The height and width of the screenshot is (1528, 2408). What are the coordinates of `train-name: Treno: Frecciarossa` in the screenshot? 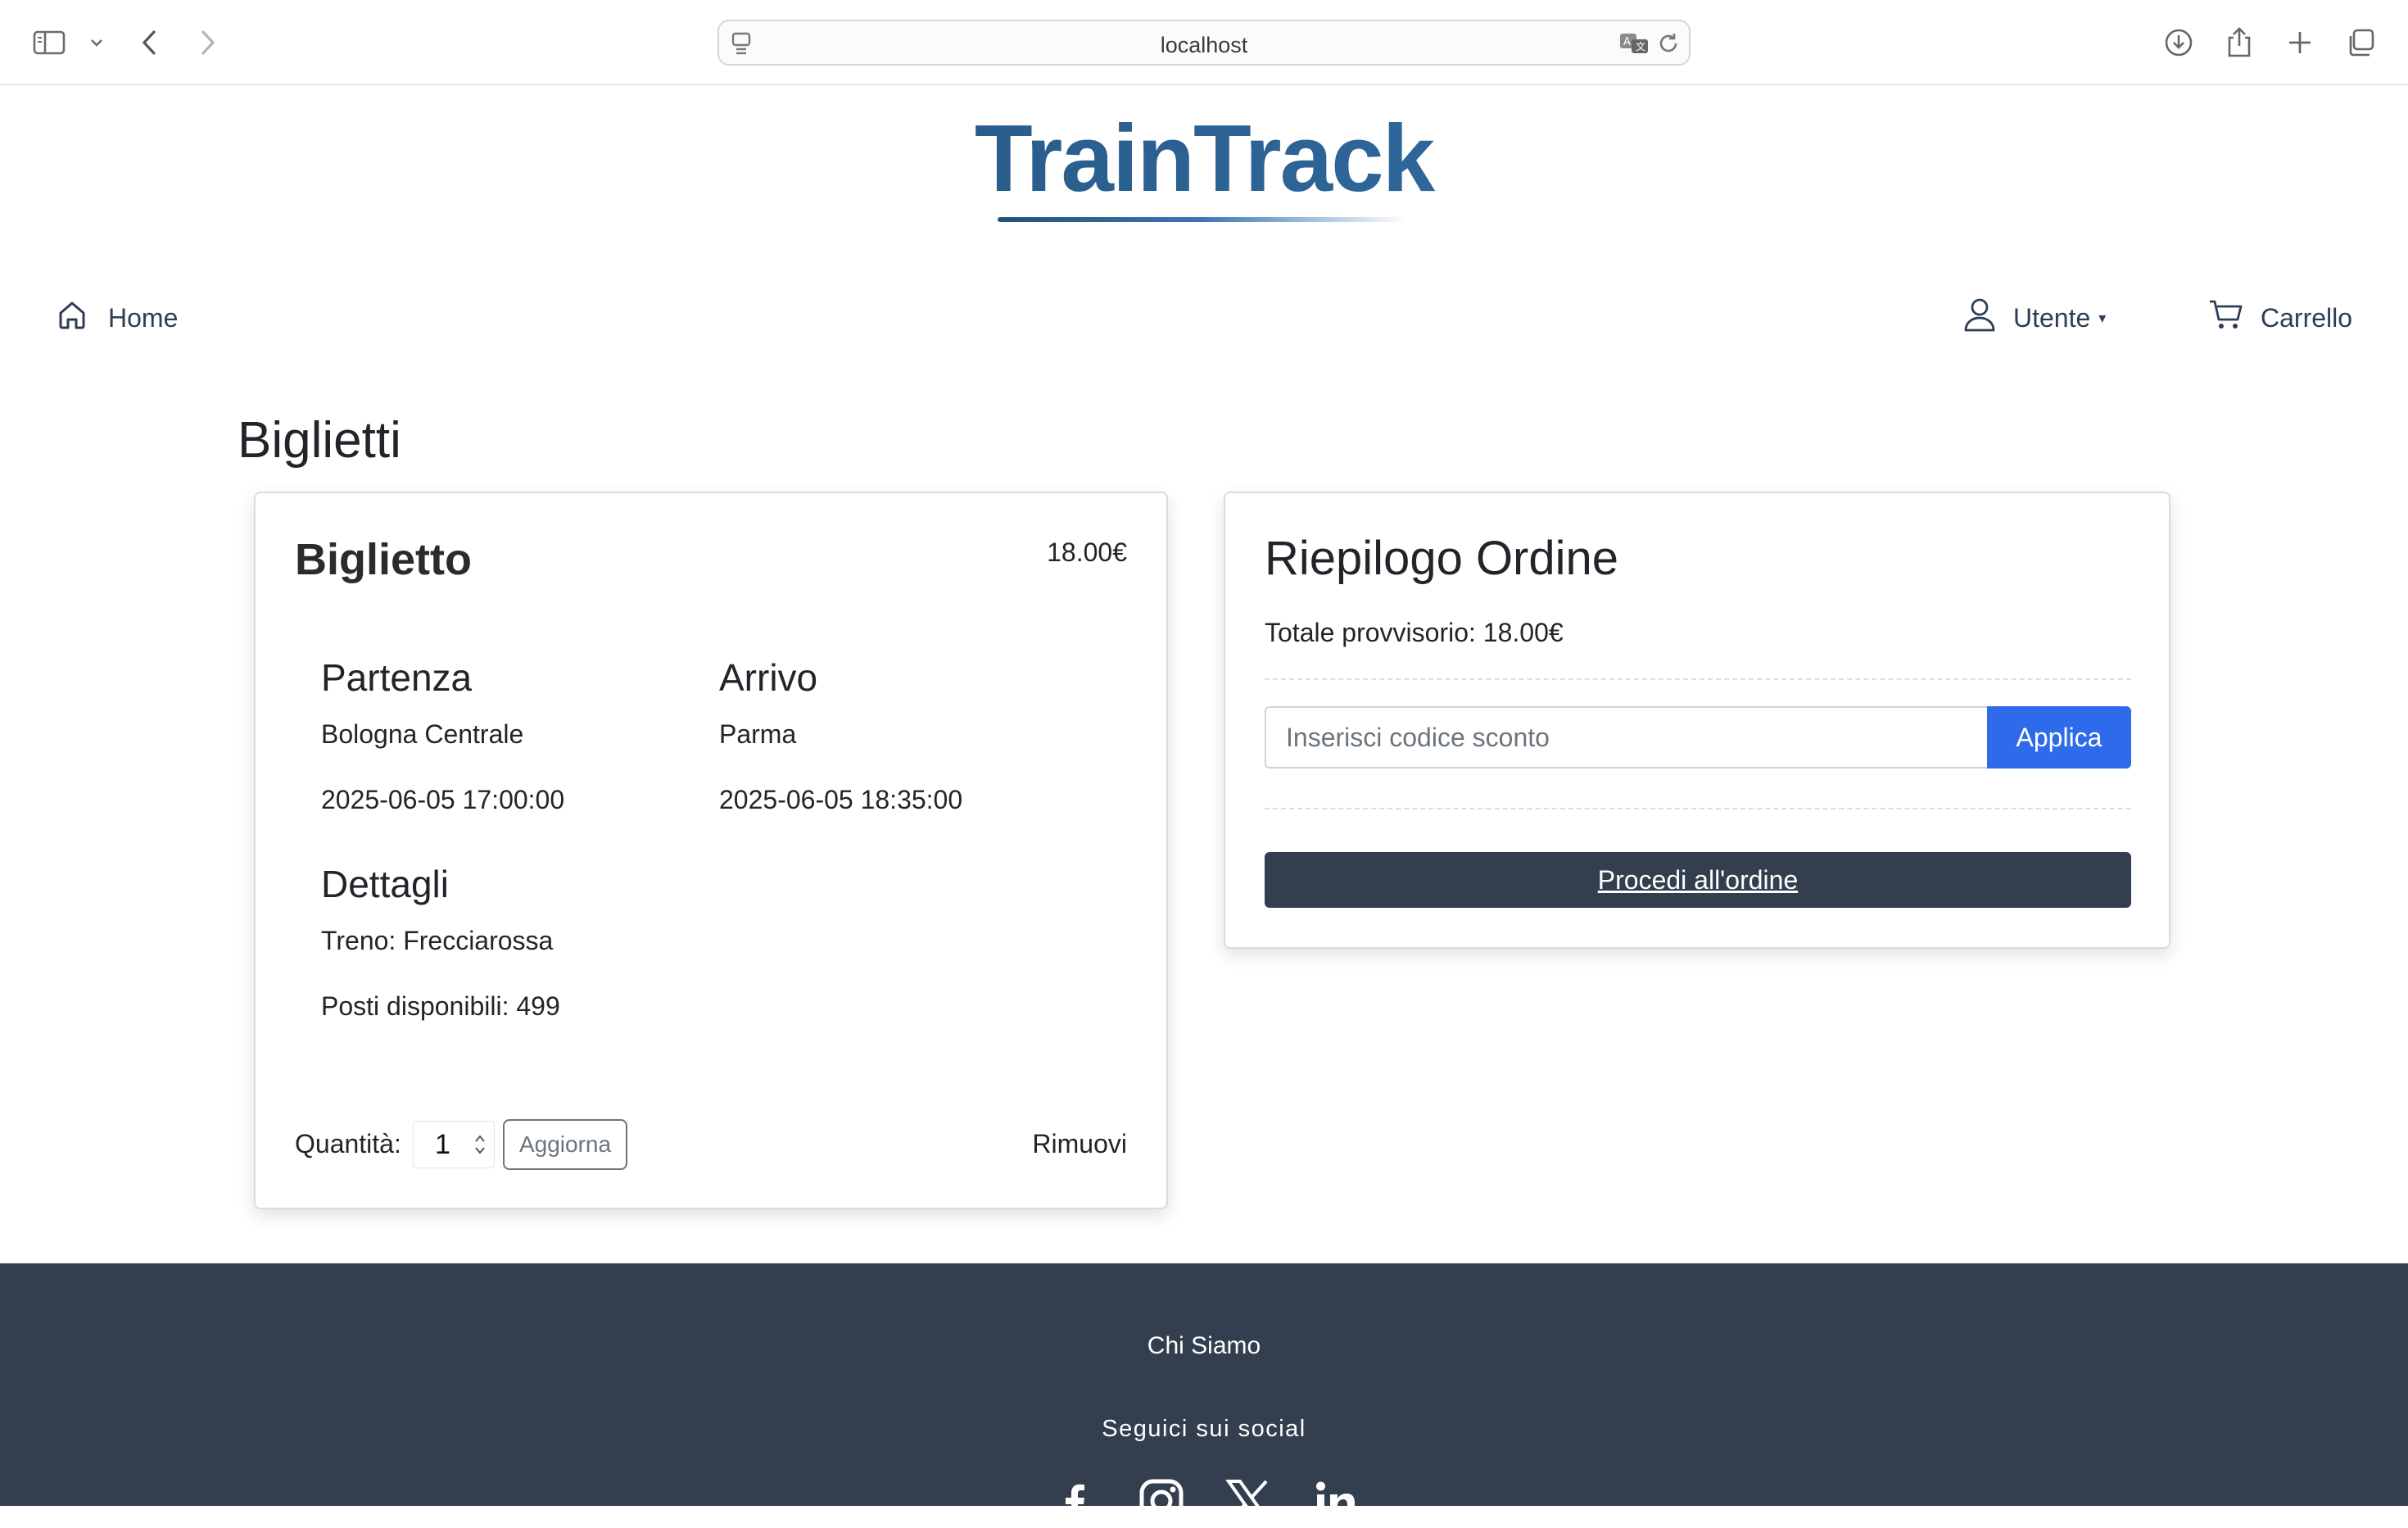 It's located at (437, 941).